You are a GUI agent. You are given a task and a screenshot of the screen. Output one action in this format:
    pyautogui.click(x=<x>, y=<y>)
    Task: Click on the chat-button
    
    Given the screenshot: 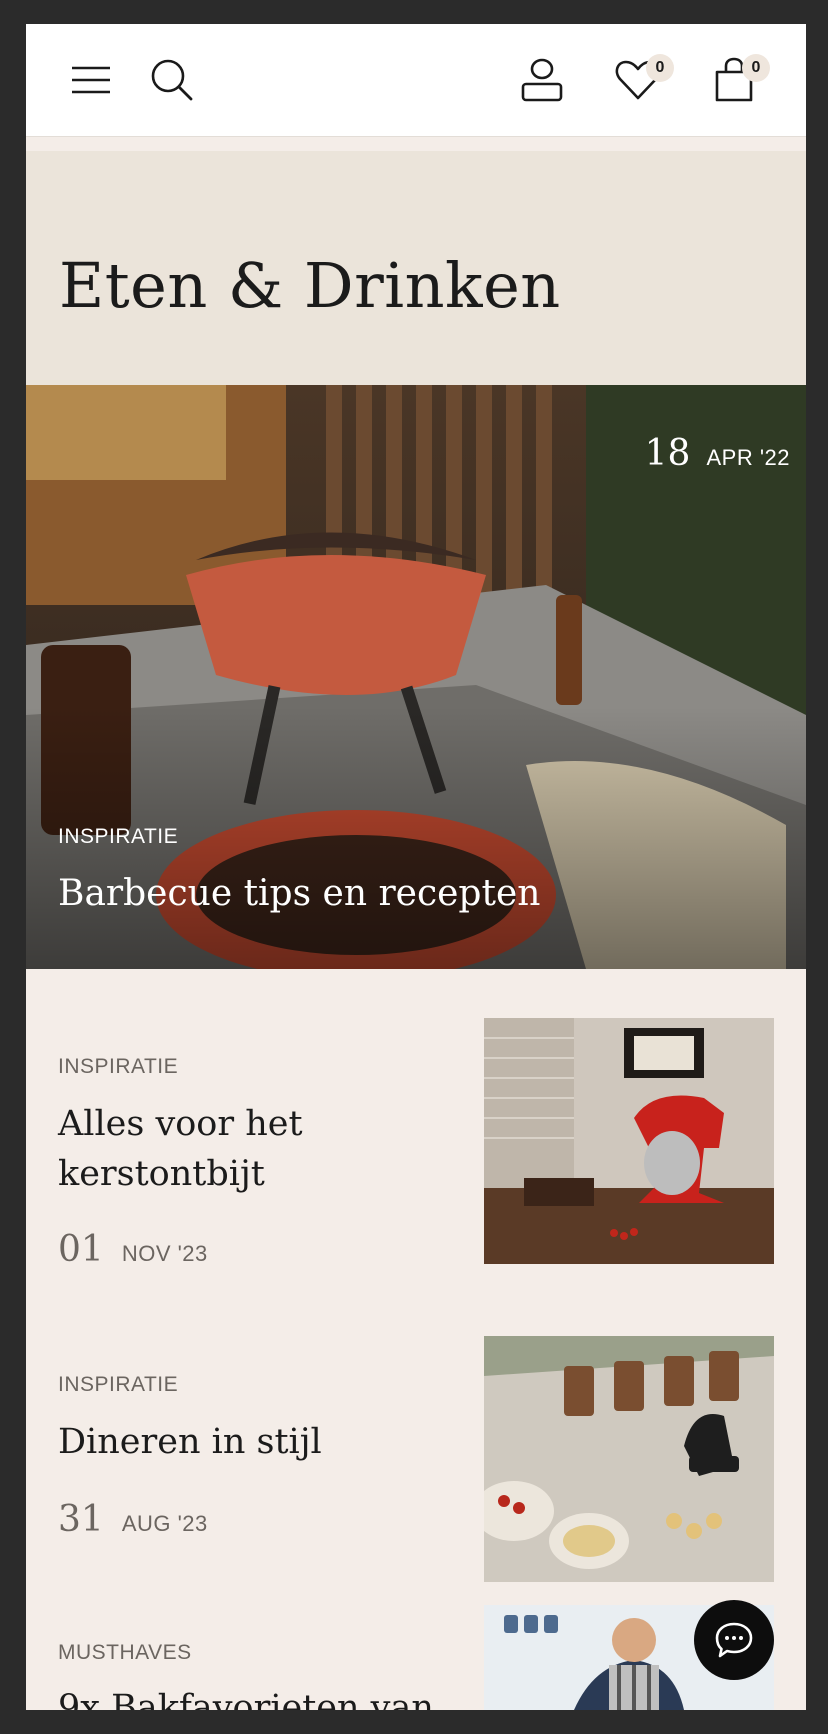 What is the action you would take?
    pyautogui.click(x=734, y=1640)
    